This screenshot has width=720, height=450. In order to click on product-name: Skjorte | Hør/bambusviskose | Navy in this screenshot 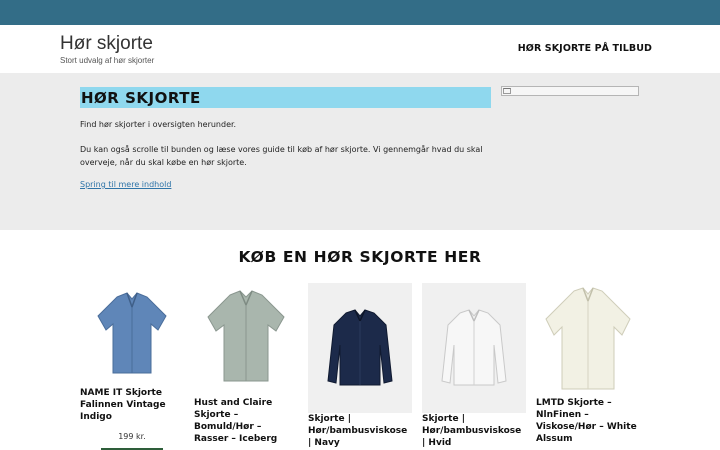, I will do `click(360, 431)`.